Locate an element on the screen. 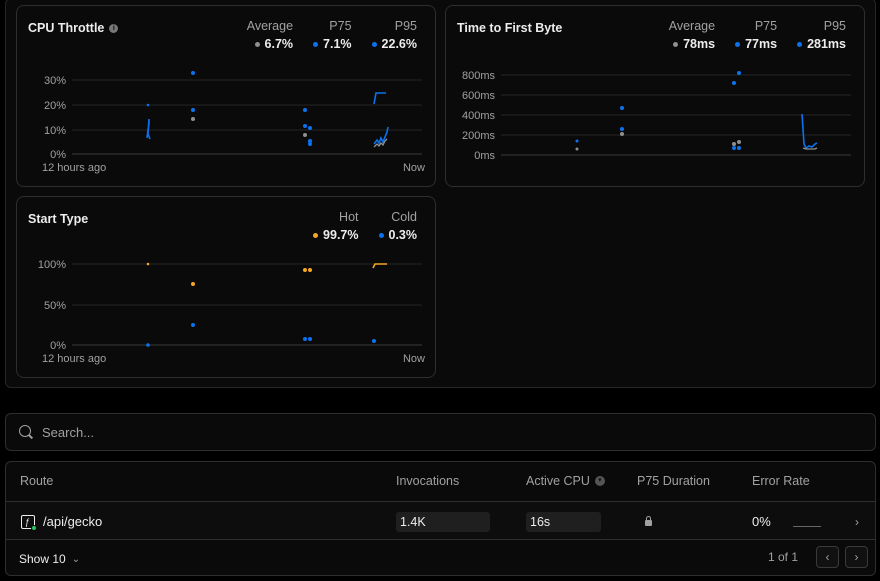 This screenshot has height=581, width=880. search-bar is located at coordinates (440, 432).